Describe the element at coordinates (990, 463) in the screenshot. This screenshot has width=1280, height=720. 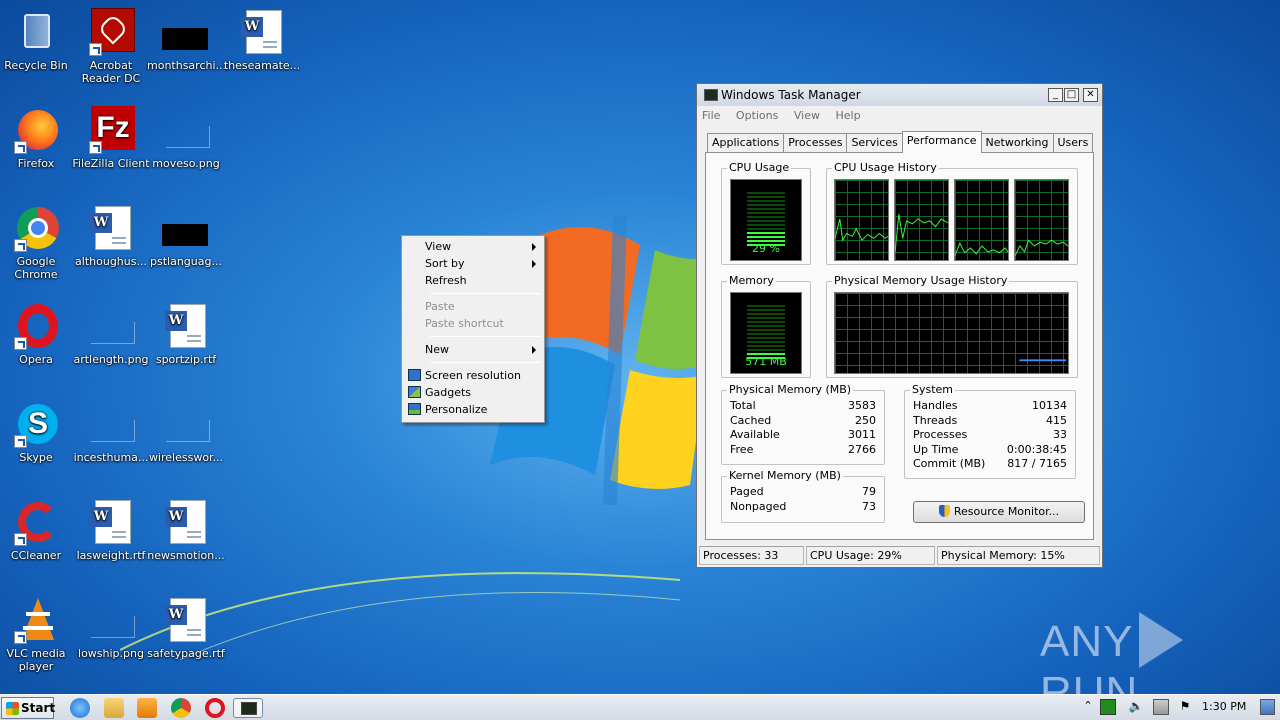
I see `stat-commit: Commit (MB) 817 / 7165` at that location.